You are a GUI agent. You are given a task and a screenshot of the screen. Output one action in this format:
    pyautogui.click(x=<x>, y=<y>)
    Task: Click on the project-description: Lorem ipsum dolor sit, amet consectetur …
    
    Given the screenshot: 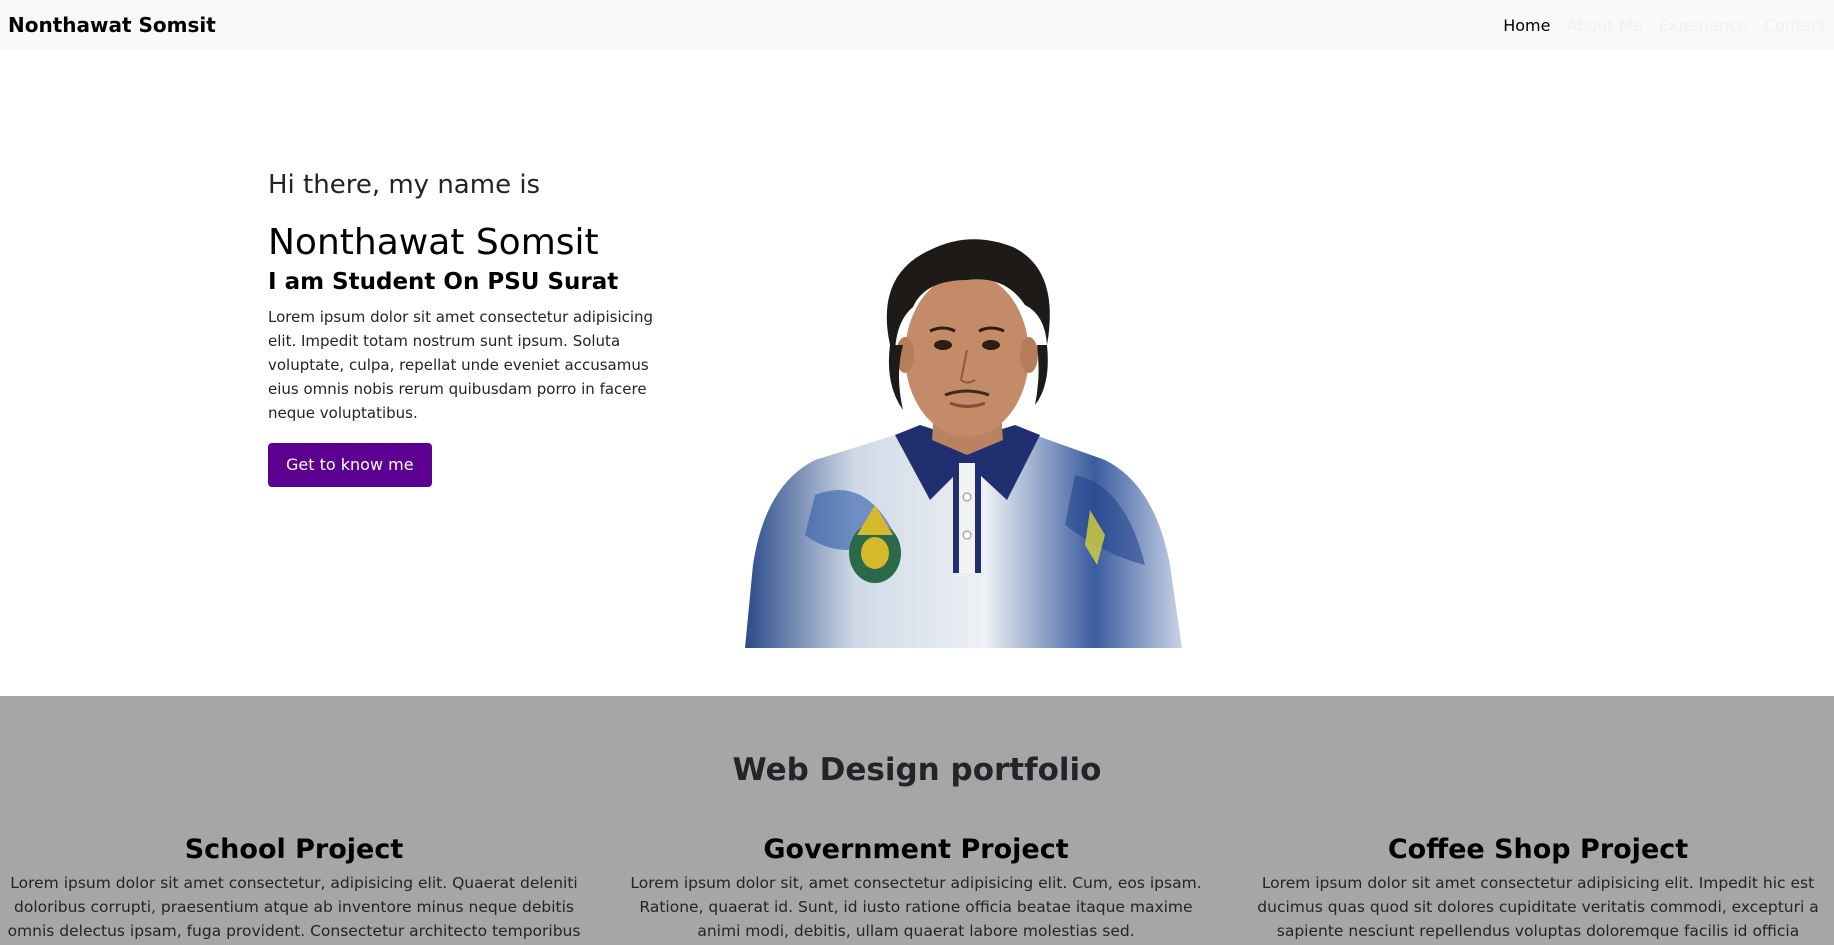 What is the action you would take?
    pyautogui.click(x=916, y=907)
    